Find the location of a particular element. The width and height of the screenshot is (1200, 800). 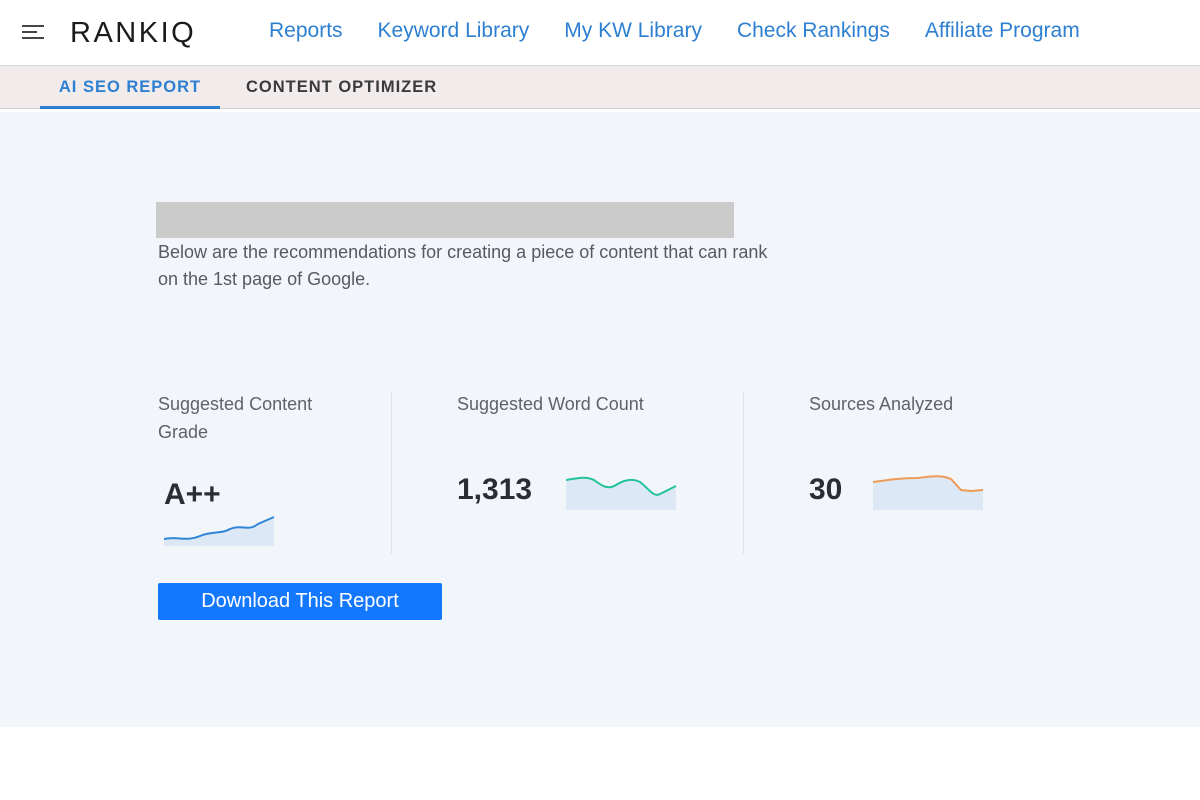

content-grade-value: A++ is located at coordinates (192, 494).